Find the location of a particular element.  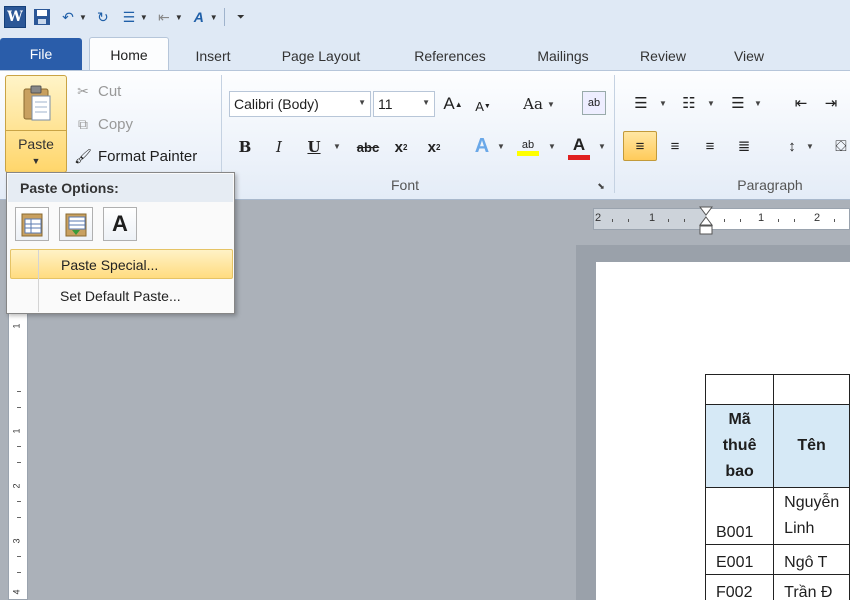

text-effects-icon: A is located at coordinates (199, 17).